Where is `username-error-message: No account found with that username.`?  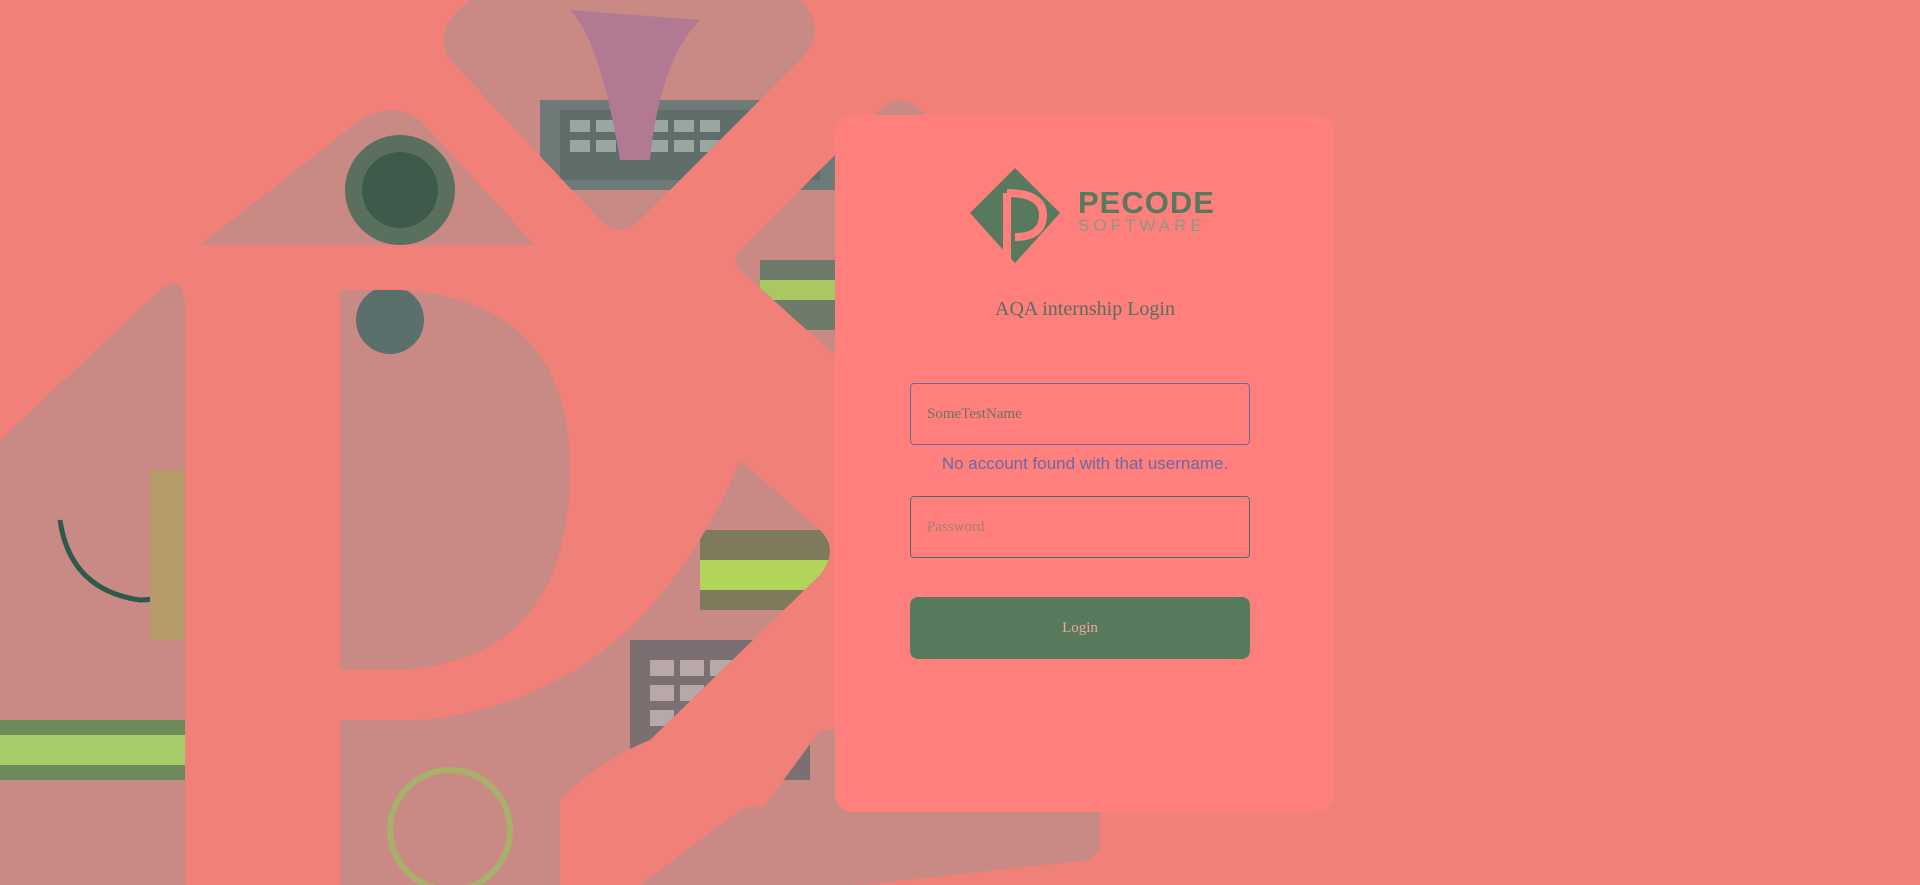 username-error-message: No account found with that username. is located at coordinates (1085, 463).